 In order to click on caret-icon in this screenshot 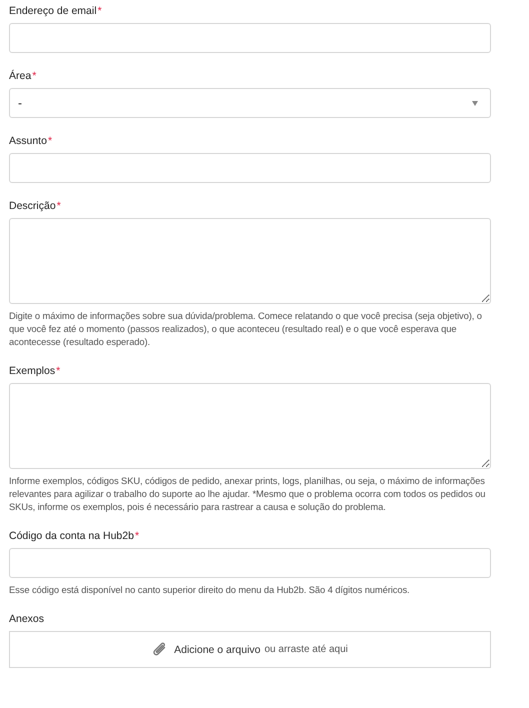, I will do `click(475, 103)`.